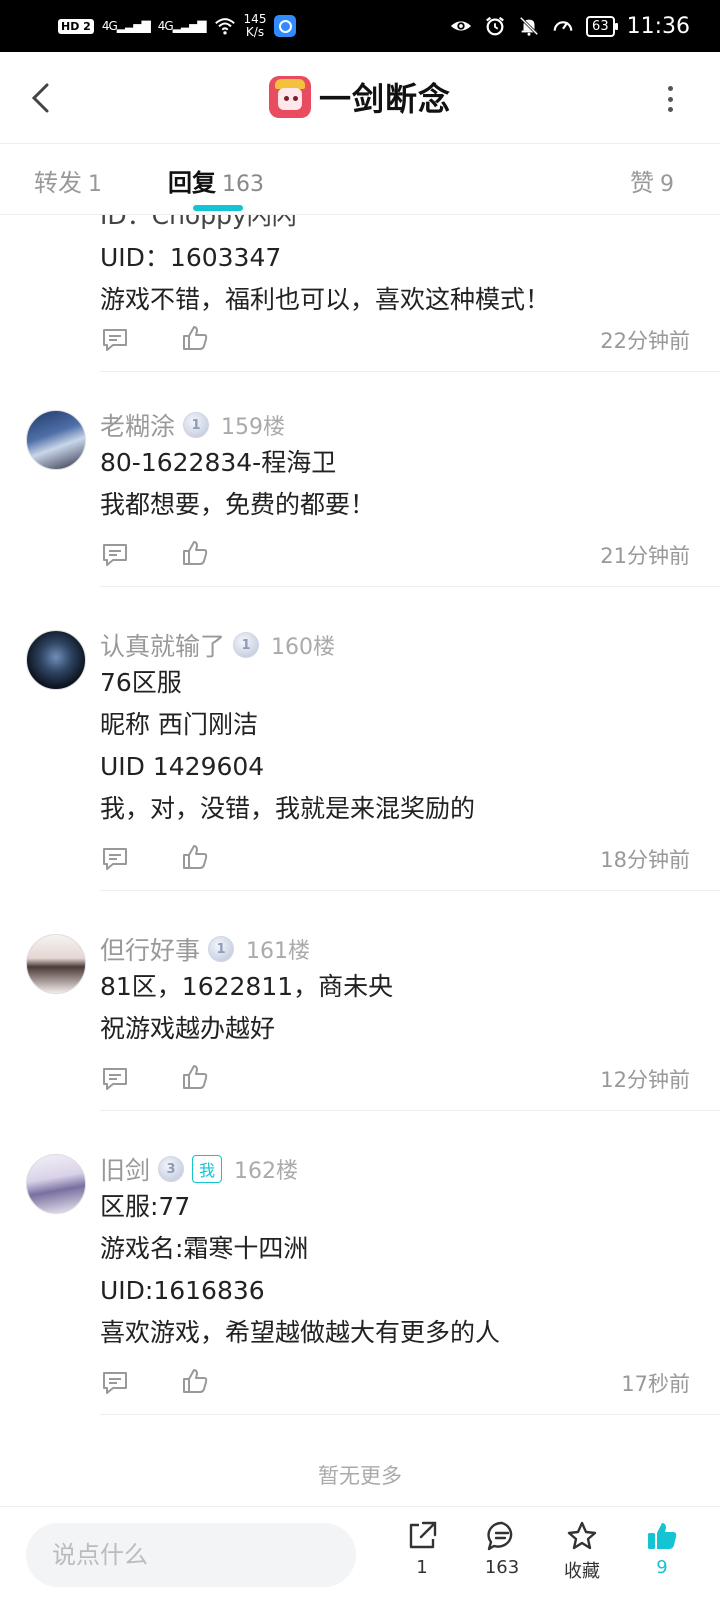 The image size is (720, 1600). What do you see at coordinates (198, 222) in the screenshot?
I see `comment-line: ID：Choppy闪闪` at bounding box center [198, 222].